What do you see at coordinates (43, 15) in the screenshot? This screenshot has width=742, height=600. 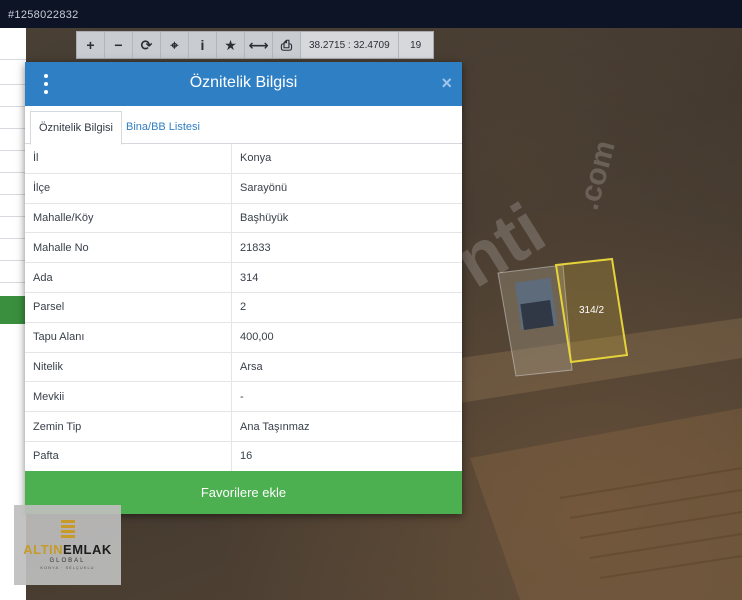 I see `listing-id: #1258022832` at bounding box center [43, 15].